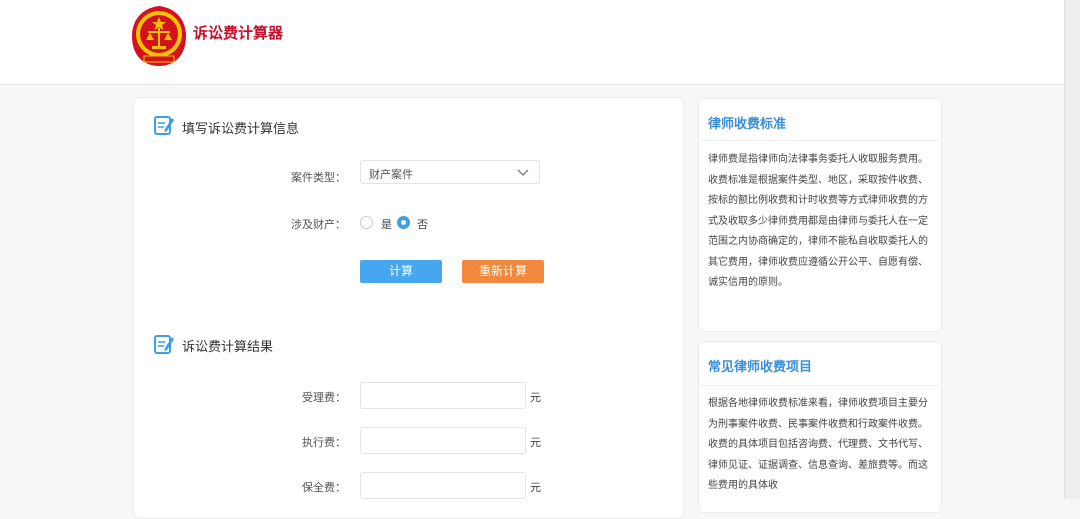 This screenshot has height=519, width=1080. What do you see at coordinates (403, 222) in the screenshot?
I see `radio-no` at bounding box center [403, 222].